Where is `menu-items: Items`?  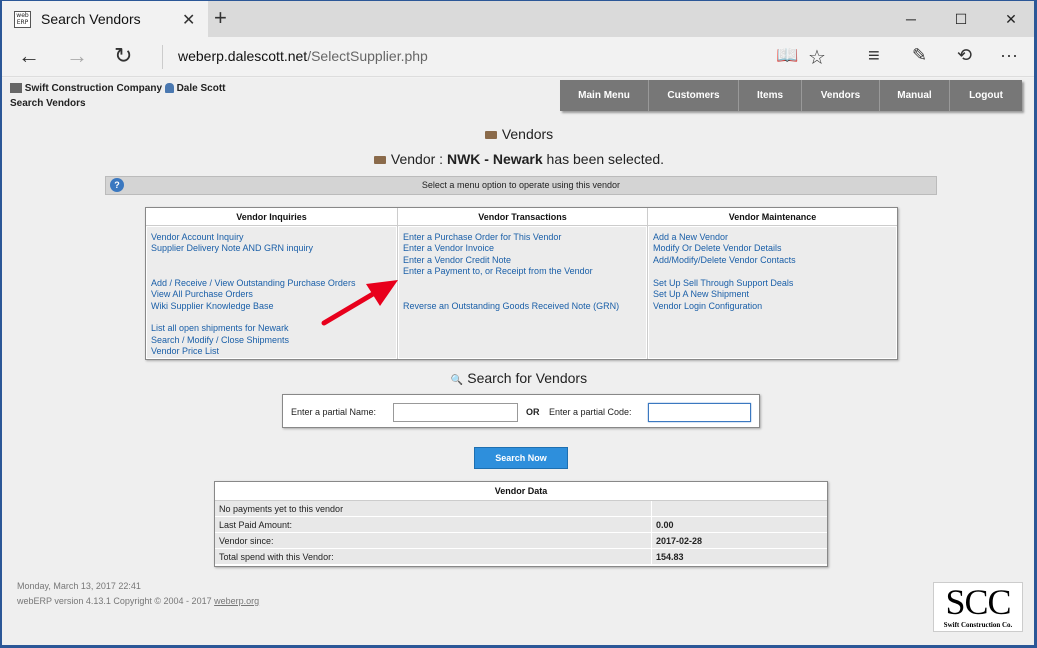 menu-items: Items is located at coordinates (769, 95).